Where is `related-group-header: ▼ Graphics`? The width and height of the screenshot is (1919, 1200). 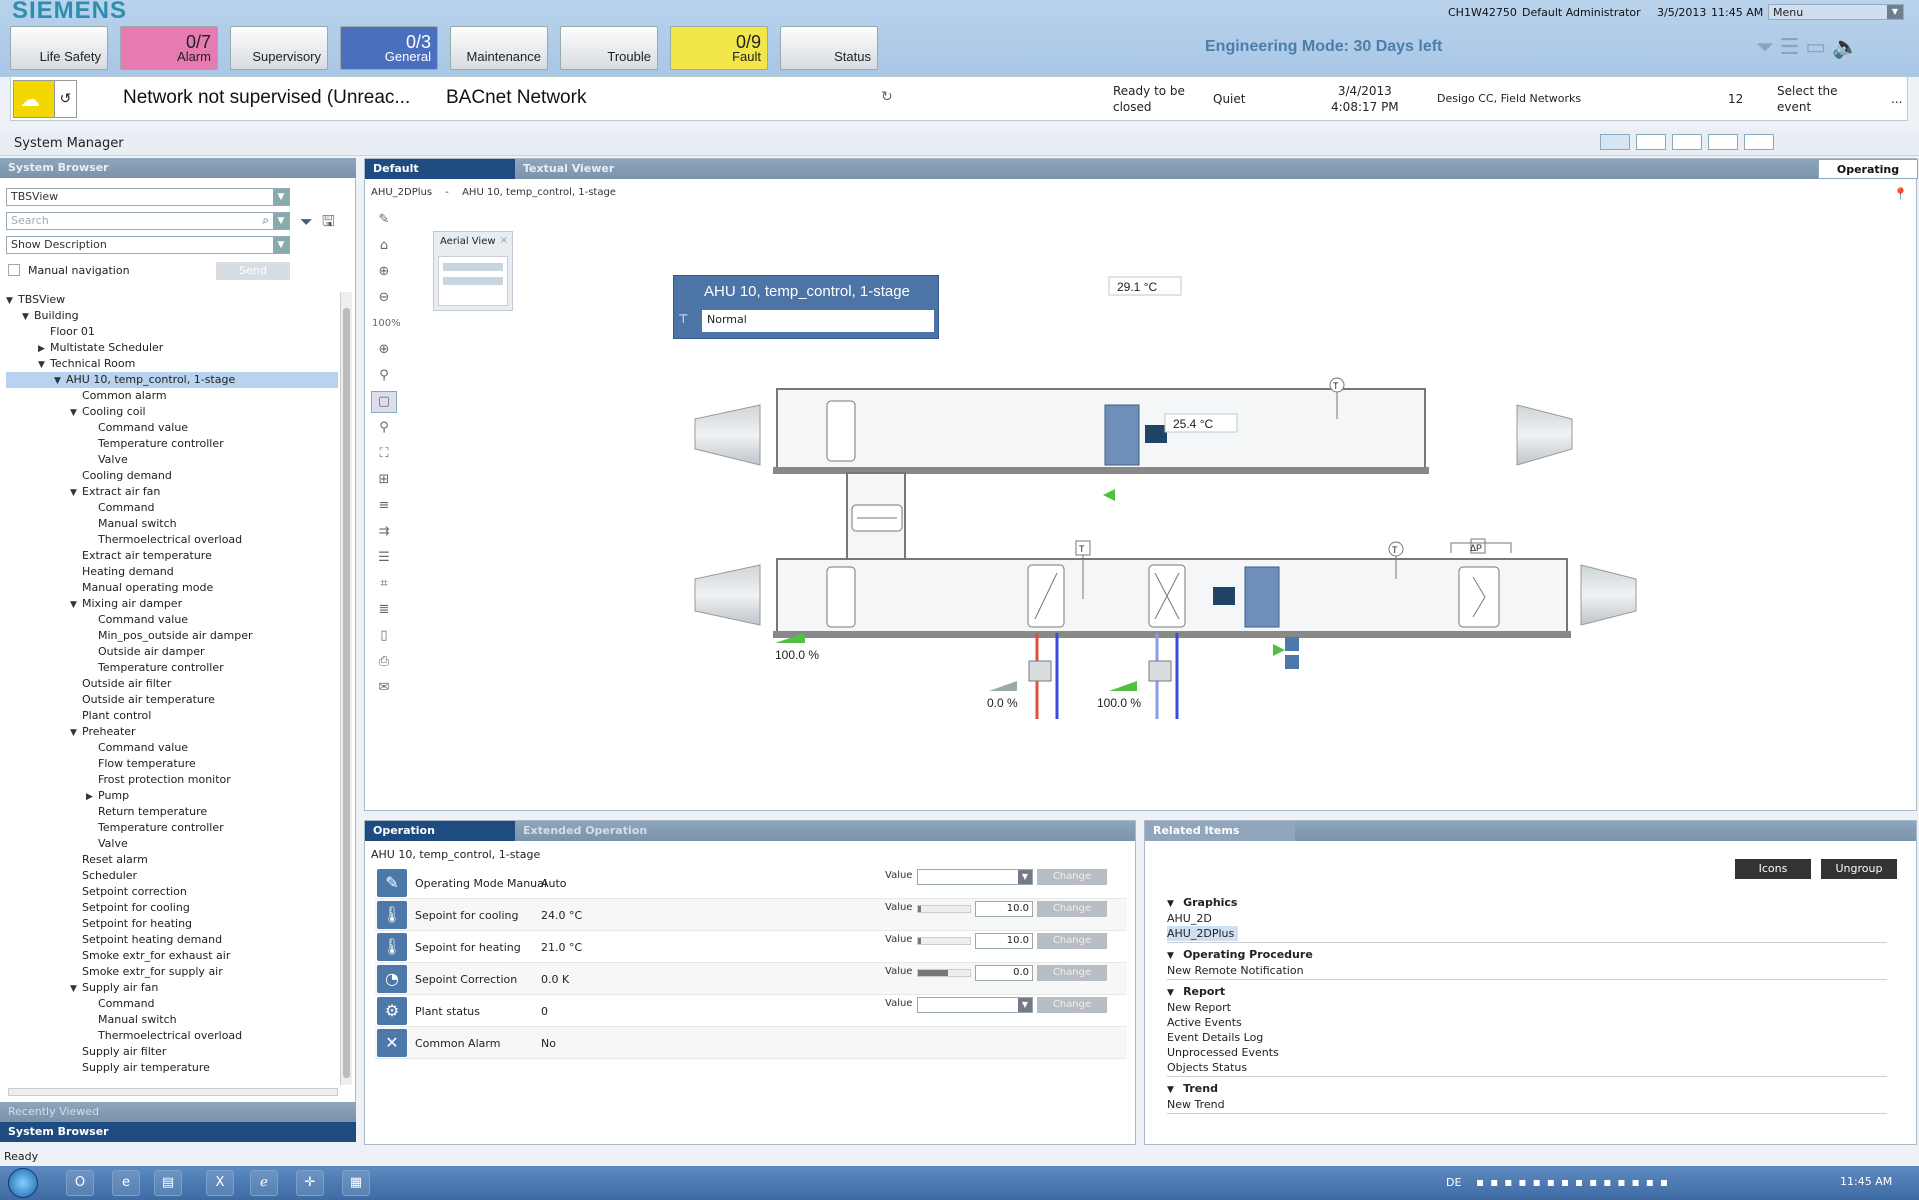
related-group-header: ▼ Graphics is located at coordinates (1537, 903).